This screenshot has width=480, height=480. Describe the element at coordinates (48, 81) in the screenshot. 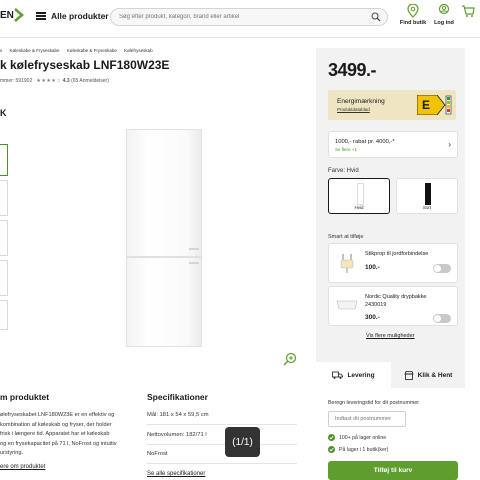

I see `rating-stars: ★★★★☆` at that location.